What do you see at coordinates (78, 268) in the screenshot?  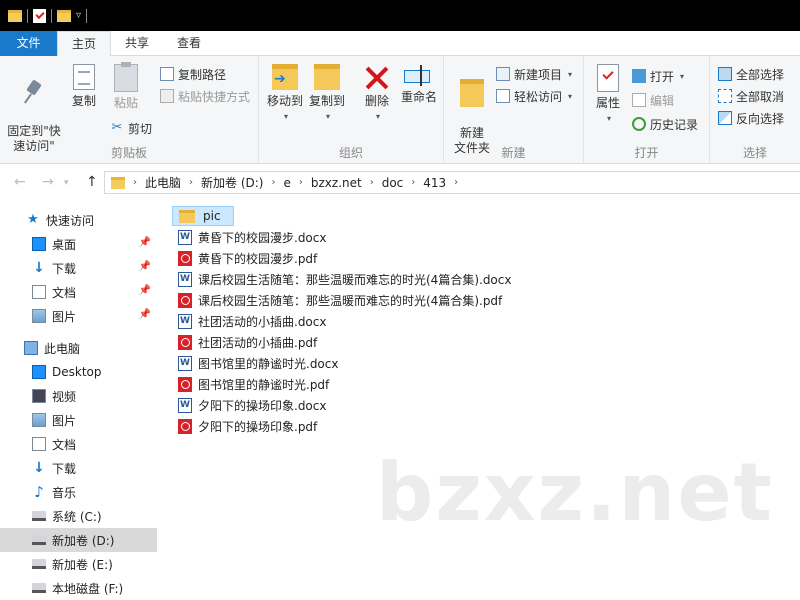 I see `sidebar-item-downloads-quick: ↓ 下载 📌` at bounding box center [78, 268].